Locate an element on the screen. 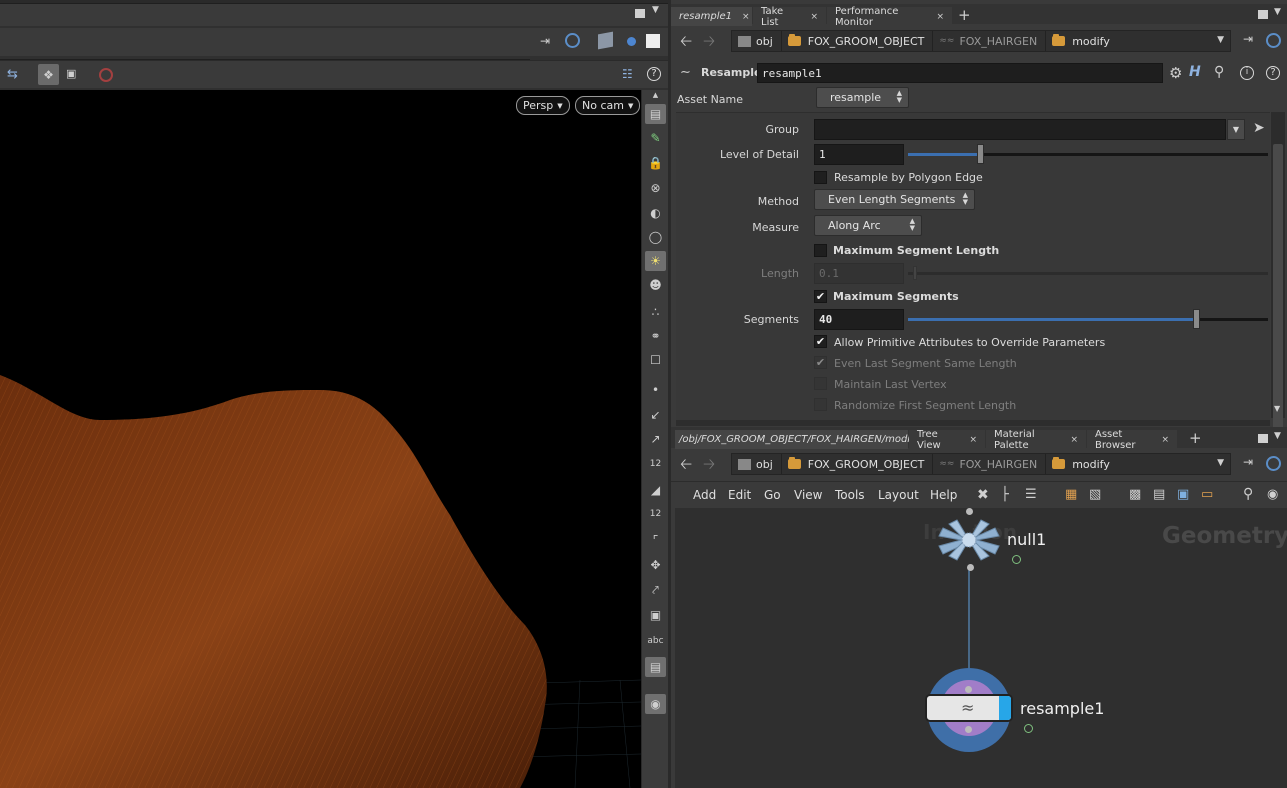  help-h-icon: H is located at coordinates (1195, 72).